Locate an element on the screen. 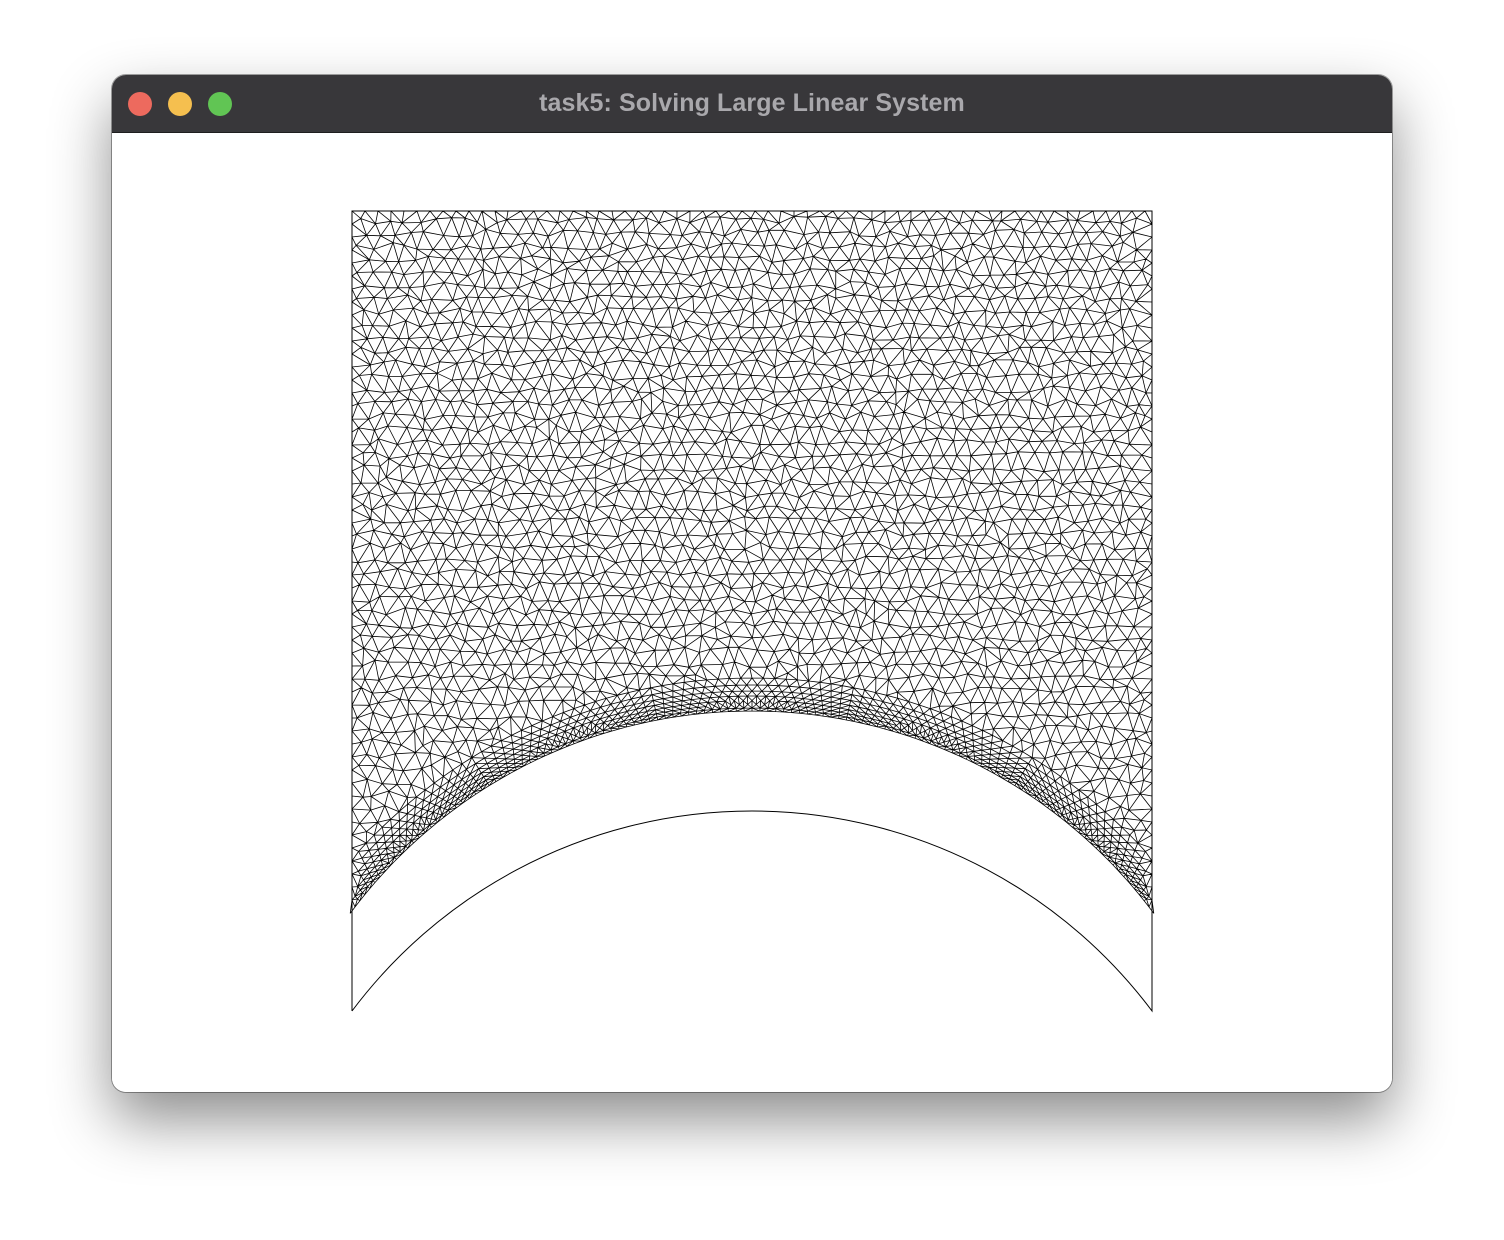 This screenshot has width=1504, height=1240. title-bar: task5: Solving Large Linear System is located at coordinates (752, 104).